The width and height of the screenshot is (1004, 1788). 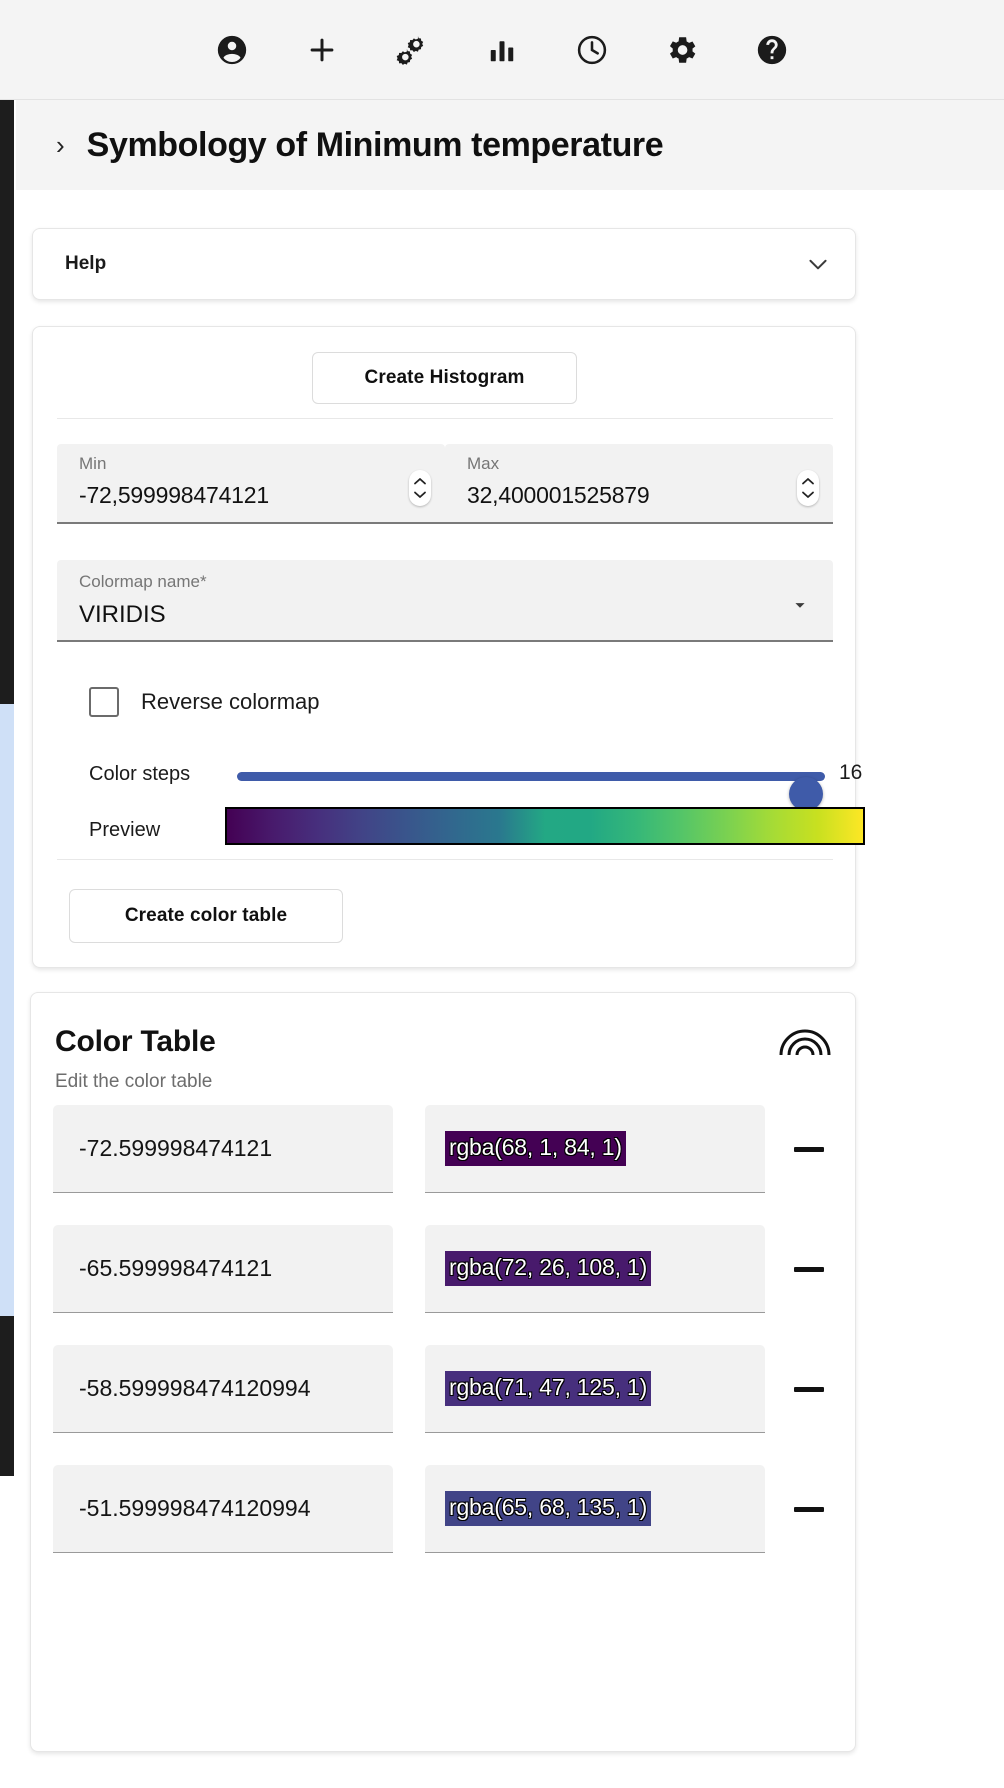 I want to click on colormap-preview-bar, so click(x=545, y=826).